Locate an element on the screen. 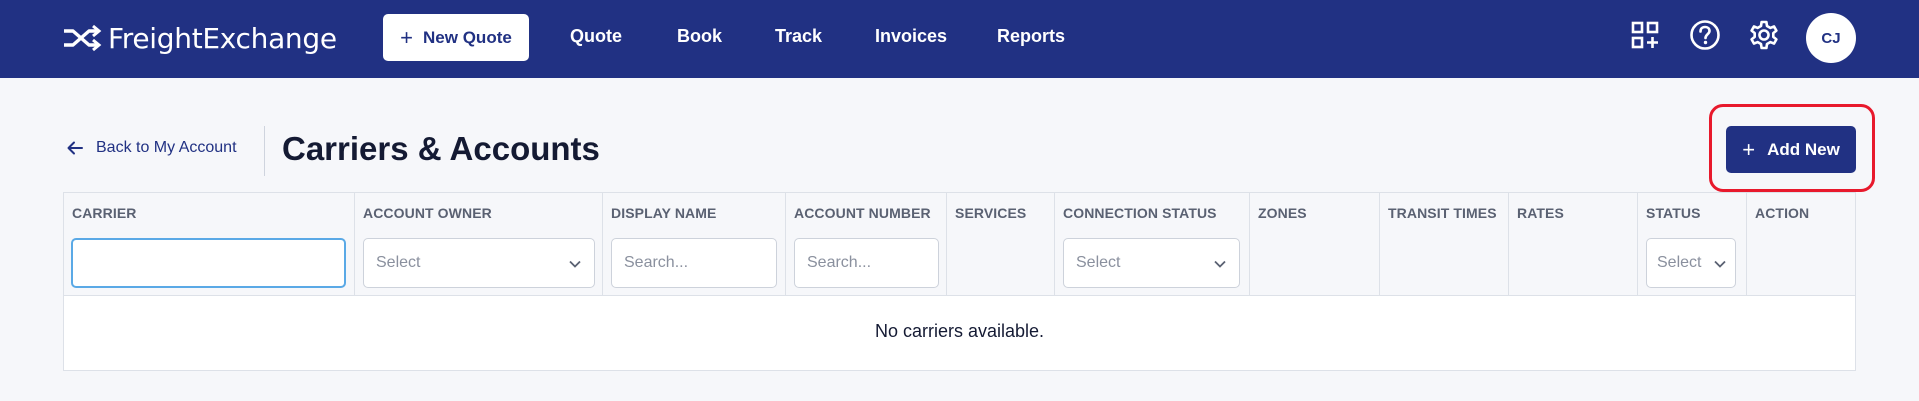 This screenshot has width=1919, height=401. column-action: ACTION is located at coordinates (1802, 244).